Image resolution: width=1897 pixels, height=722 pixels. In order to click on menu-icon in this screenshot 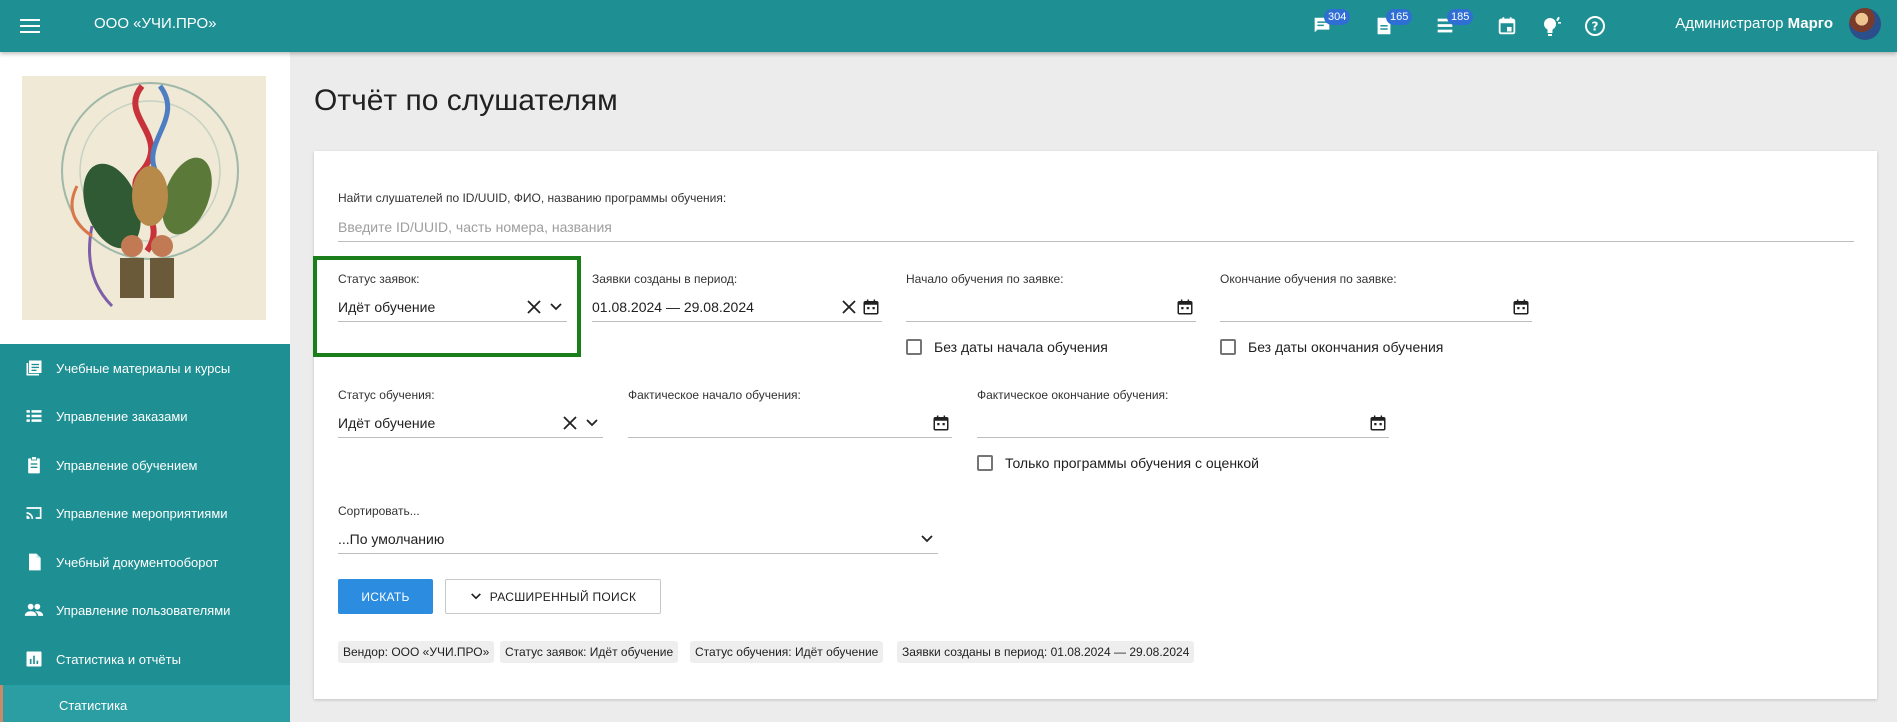, I will do `click(34, 26)`.